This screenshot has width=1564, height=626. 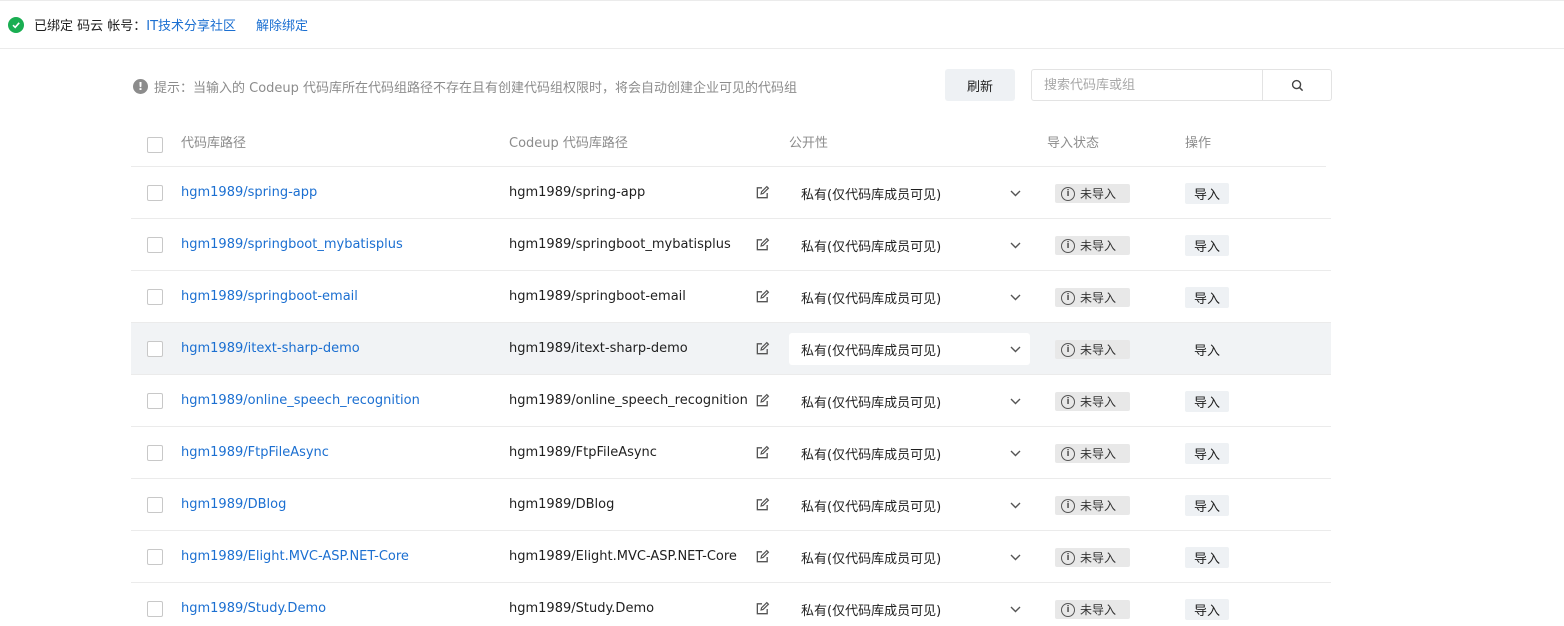 What do you see at coordinates (568, 143) in the screenshot?
I see `col-header-target: Codeup 代码库路径` at bounding box center [568, 143].